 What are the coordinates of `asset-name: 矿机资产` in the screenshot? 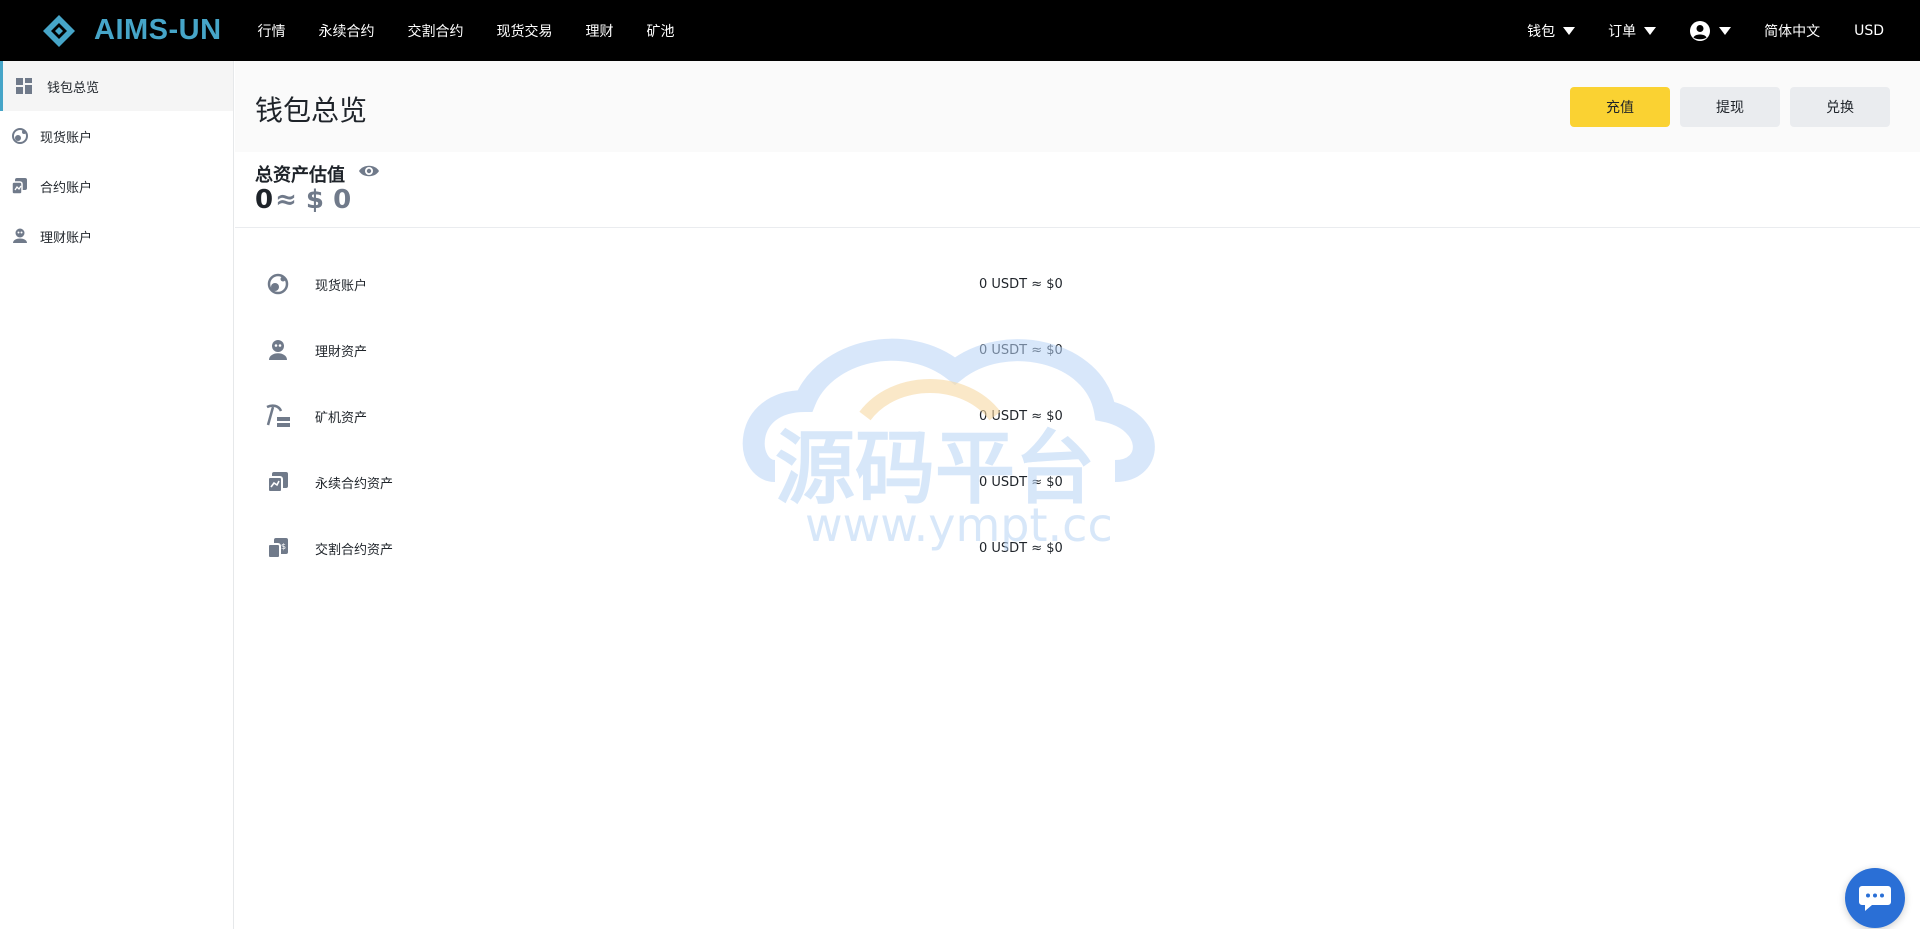 It's located at (341, 418).